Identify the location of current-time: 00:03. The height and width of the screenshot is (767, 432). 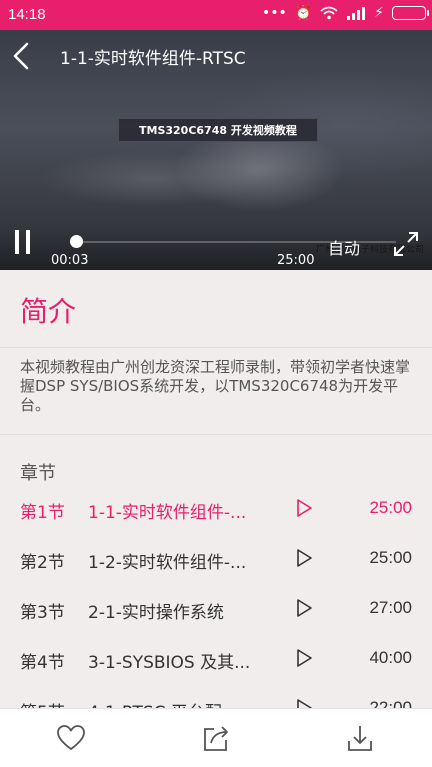
(70, 260).